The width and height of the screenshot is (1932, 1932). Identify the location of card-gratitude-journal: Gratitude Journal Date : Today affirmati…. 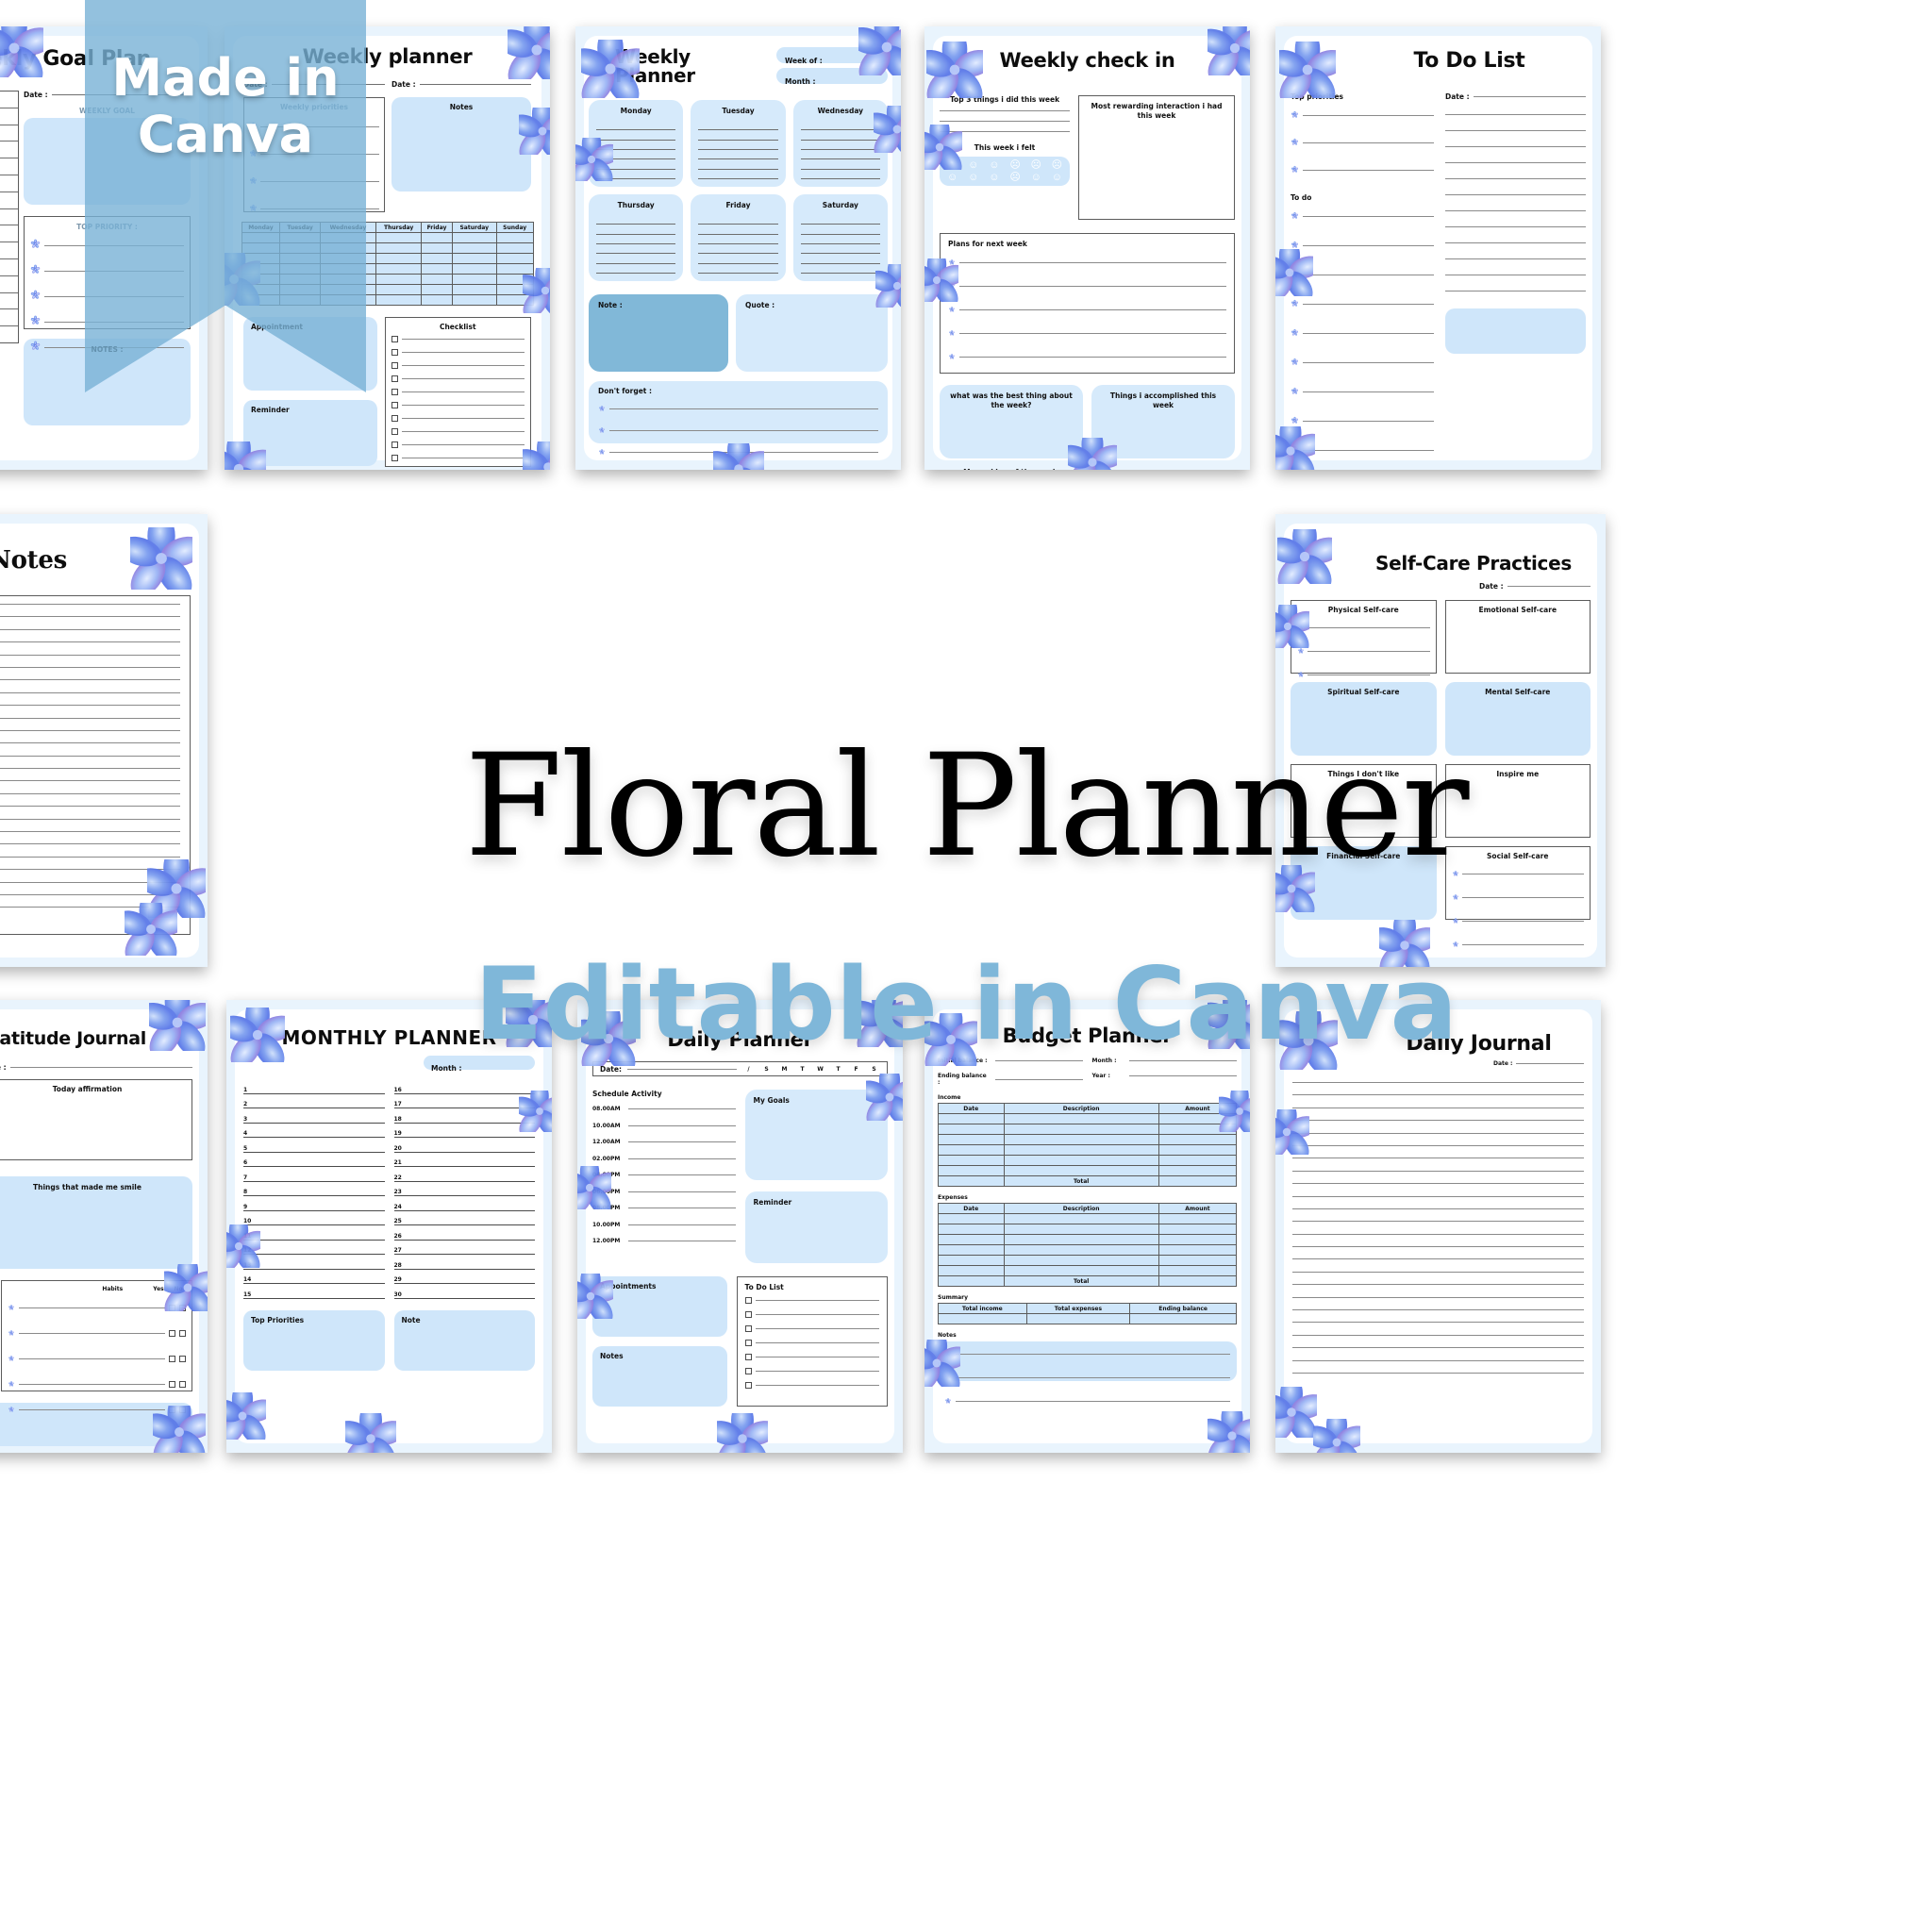
(104, 1226).